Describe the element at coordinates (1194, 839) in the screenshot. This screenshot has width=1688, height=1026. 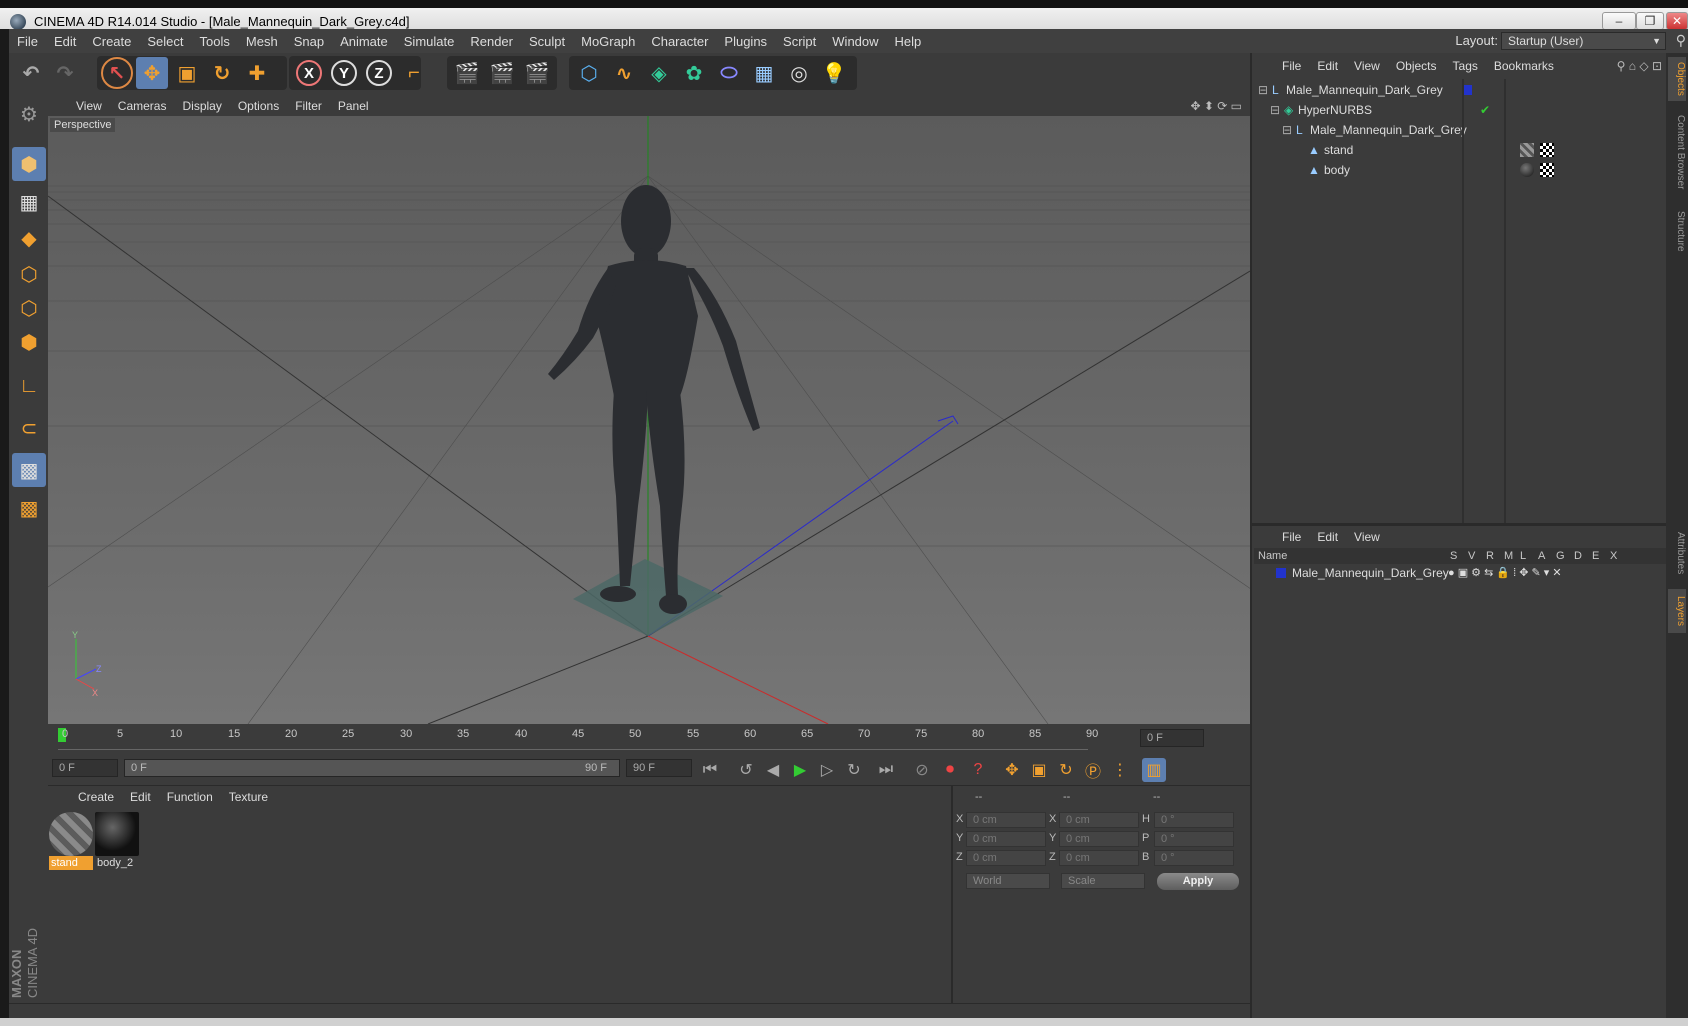
I see `rotation-p-field: 0 °` at that location.